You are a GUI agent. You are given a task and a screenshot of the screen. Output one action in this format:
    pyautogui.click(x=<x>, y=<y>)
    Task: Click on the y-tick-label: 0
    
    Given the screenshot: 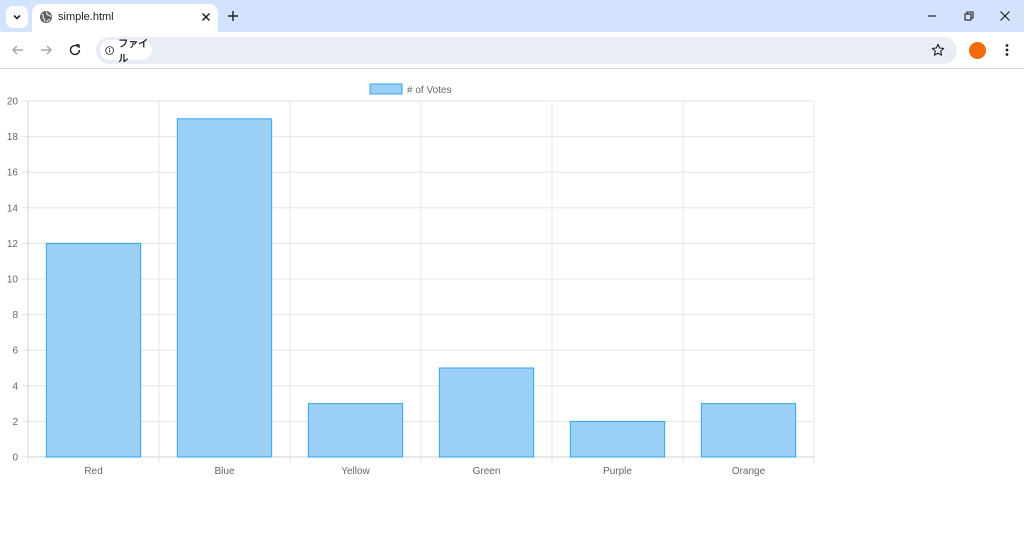 What is the action you would take?
    pyautogui.click(x=15, y=458)
    